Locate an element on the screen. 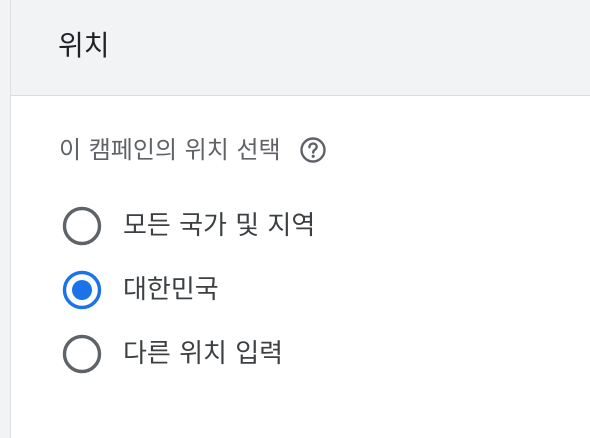 This screenshot has height=438, width=590. radio-option-enter-another-location: 다른 위치 입력 is located at coordinates (172, 354).